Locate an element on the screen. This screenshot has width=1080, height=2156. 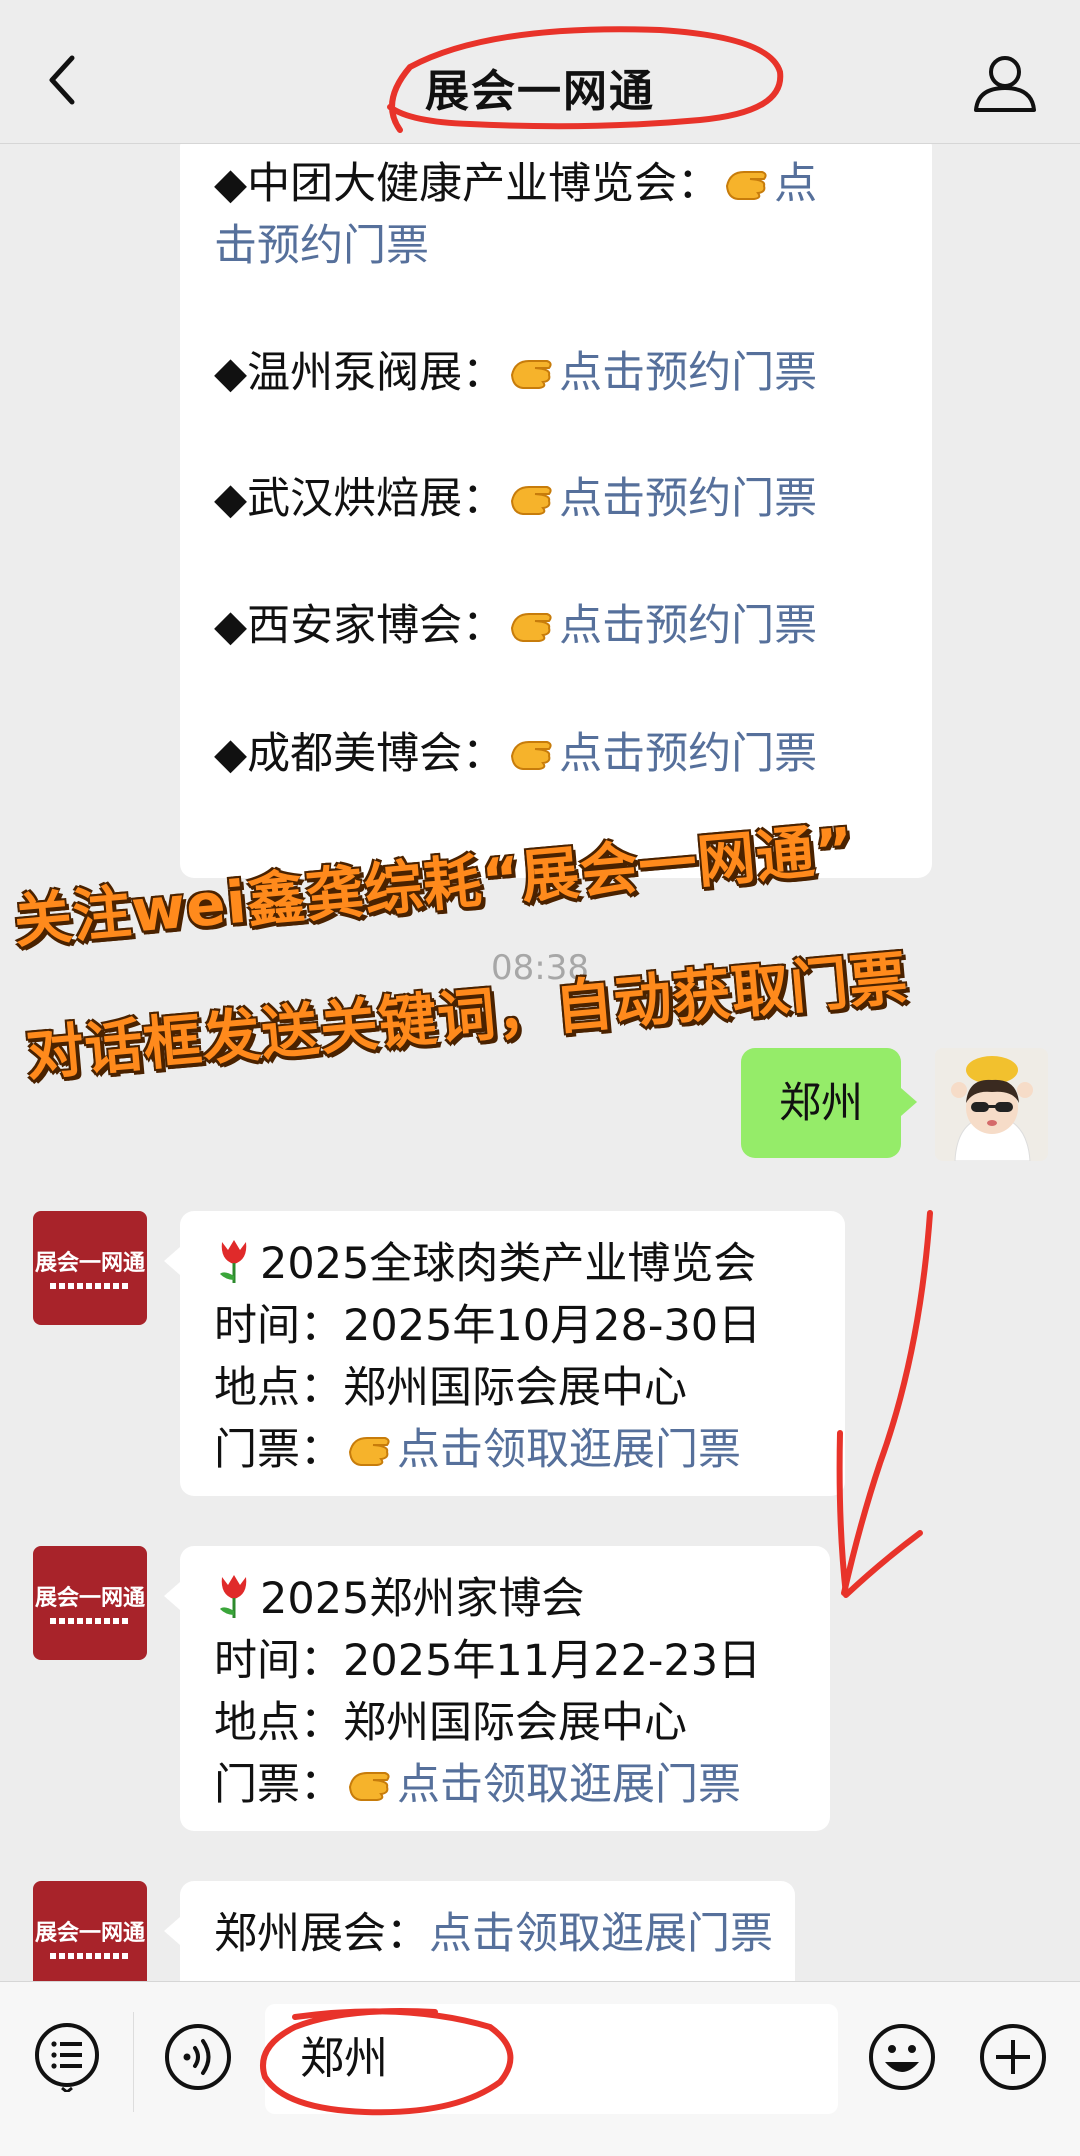
child-avatar-image is located at coordinates (991, 1104).